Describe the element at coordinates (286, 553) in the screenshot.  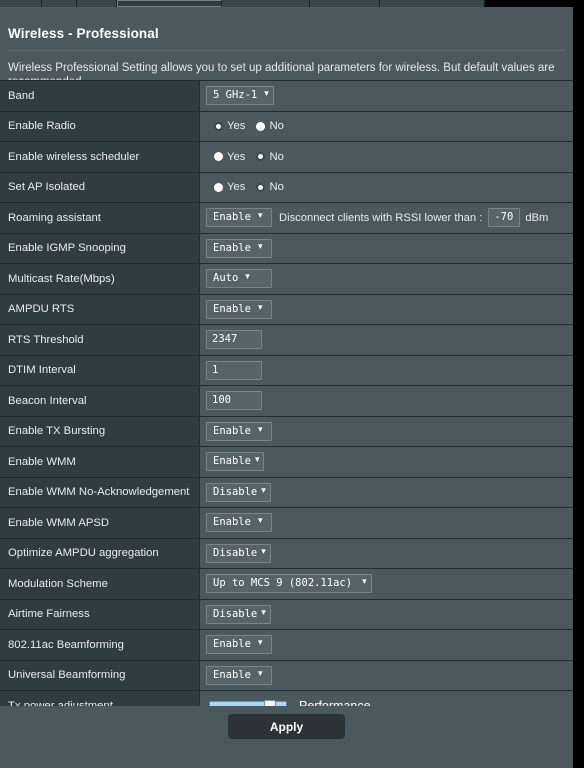
I see `table-row-optimize-ampdu: Optimize AMPDU aggregation Disable ▾` at that location.